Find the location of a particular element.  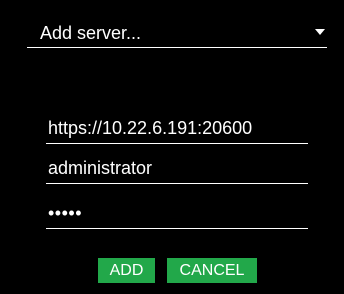

username-value: administrator is located at coordinates (100, 168).